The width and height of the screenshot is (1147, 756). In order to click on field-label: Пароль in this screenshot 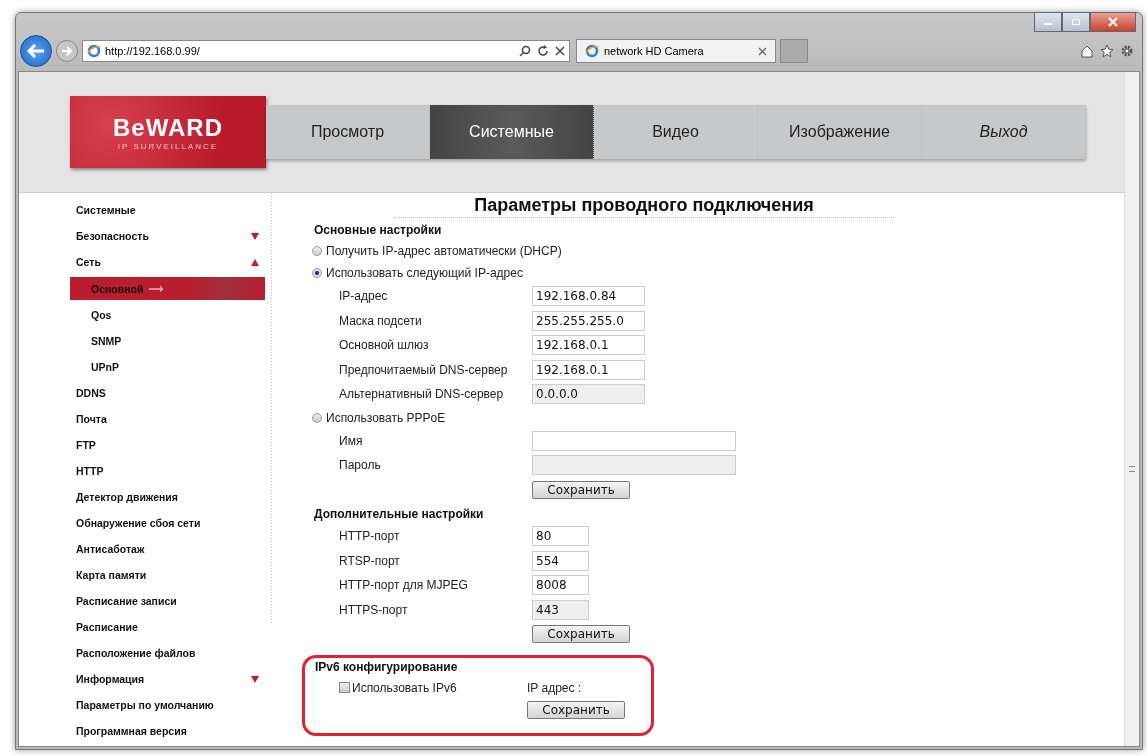, I will do `click(360, 465)`.